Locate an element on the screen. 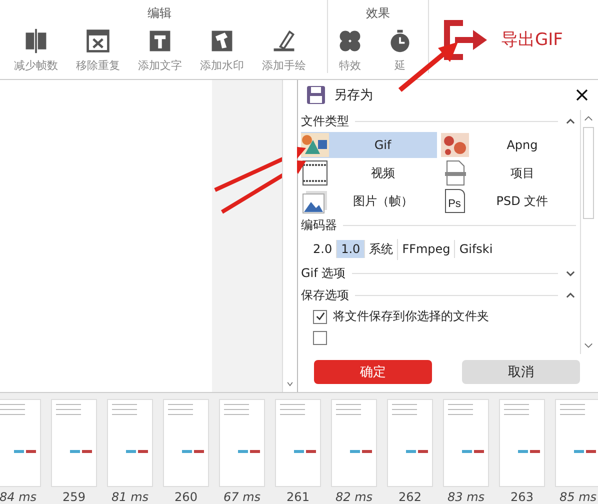 The width and height of the screenshot is (598, 504). frame-delay: 81 ms is located at coordinates (130, 497).